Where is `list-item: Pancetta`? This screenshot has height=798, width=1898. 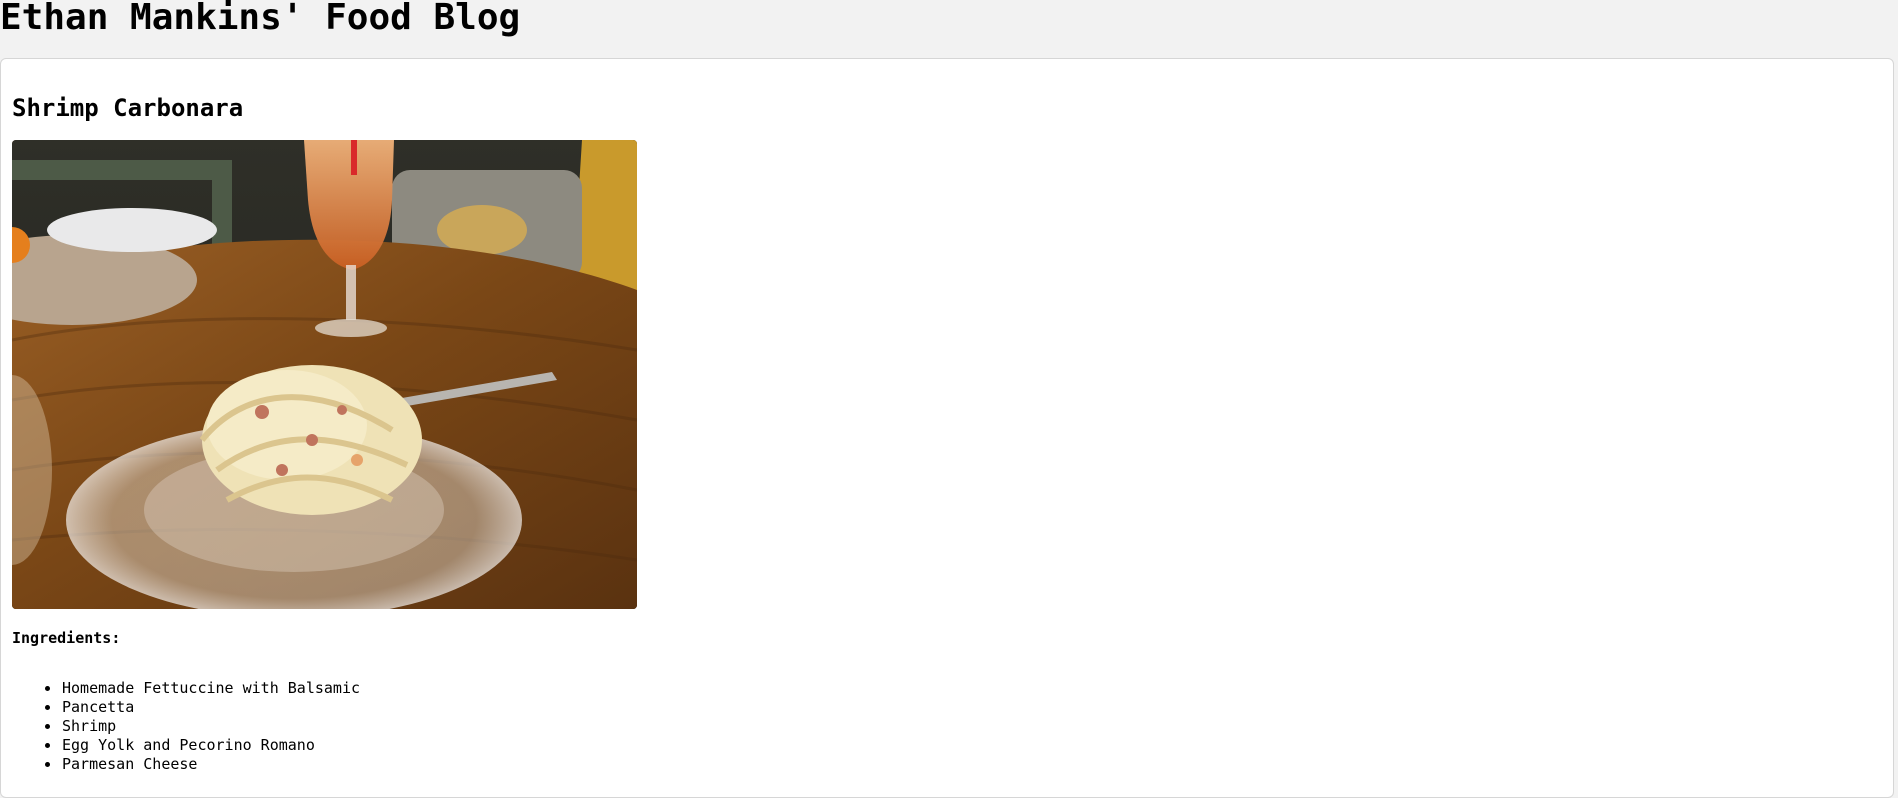
list-item: Pancetta is located at coordinates (202, 707).